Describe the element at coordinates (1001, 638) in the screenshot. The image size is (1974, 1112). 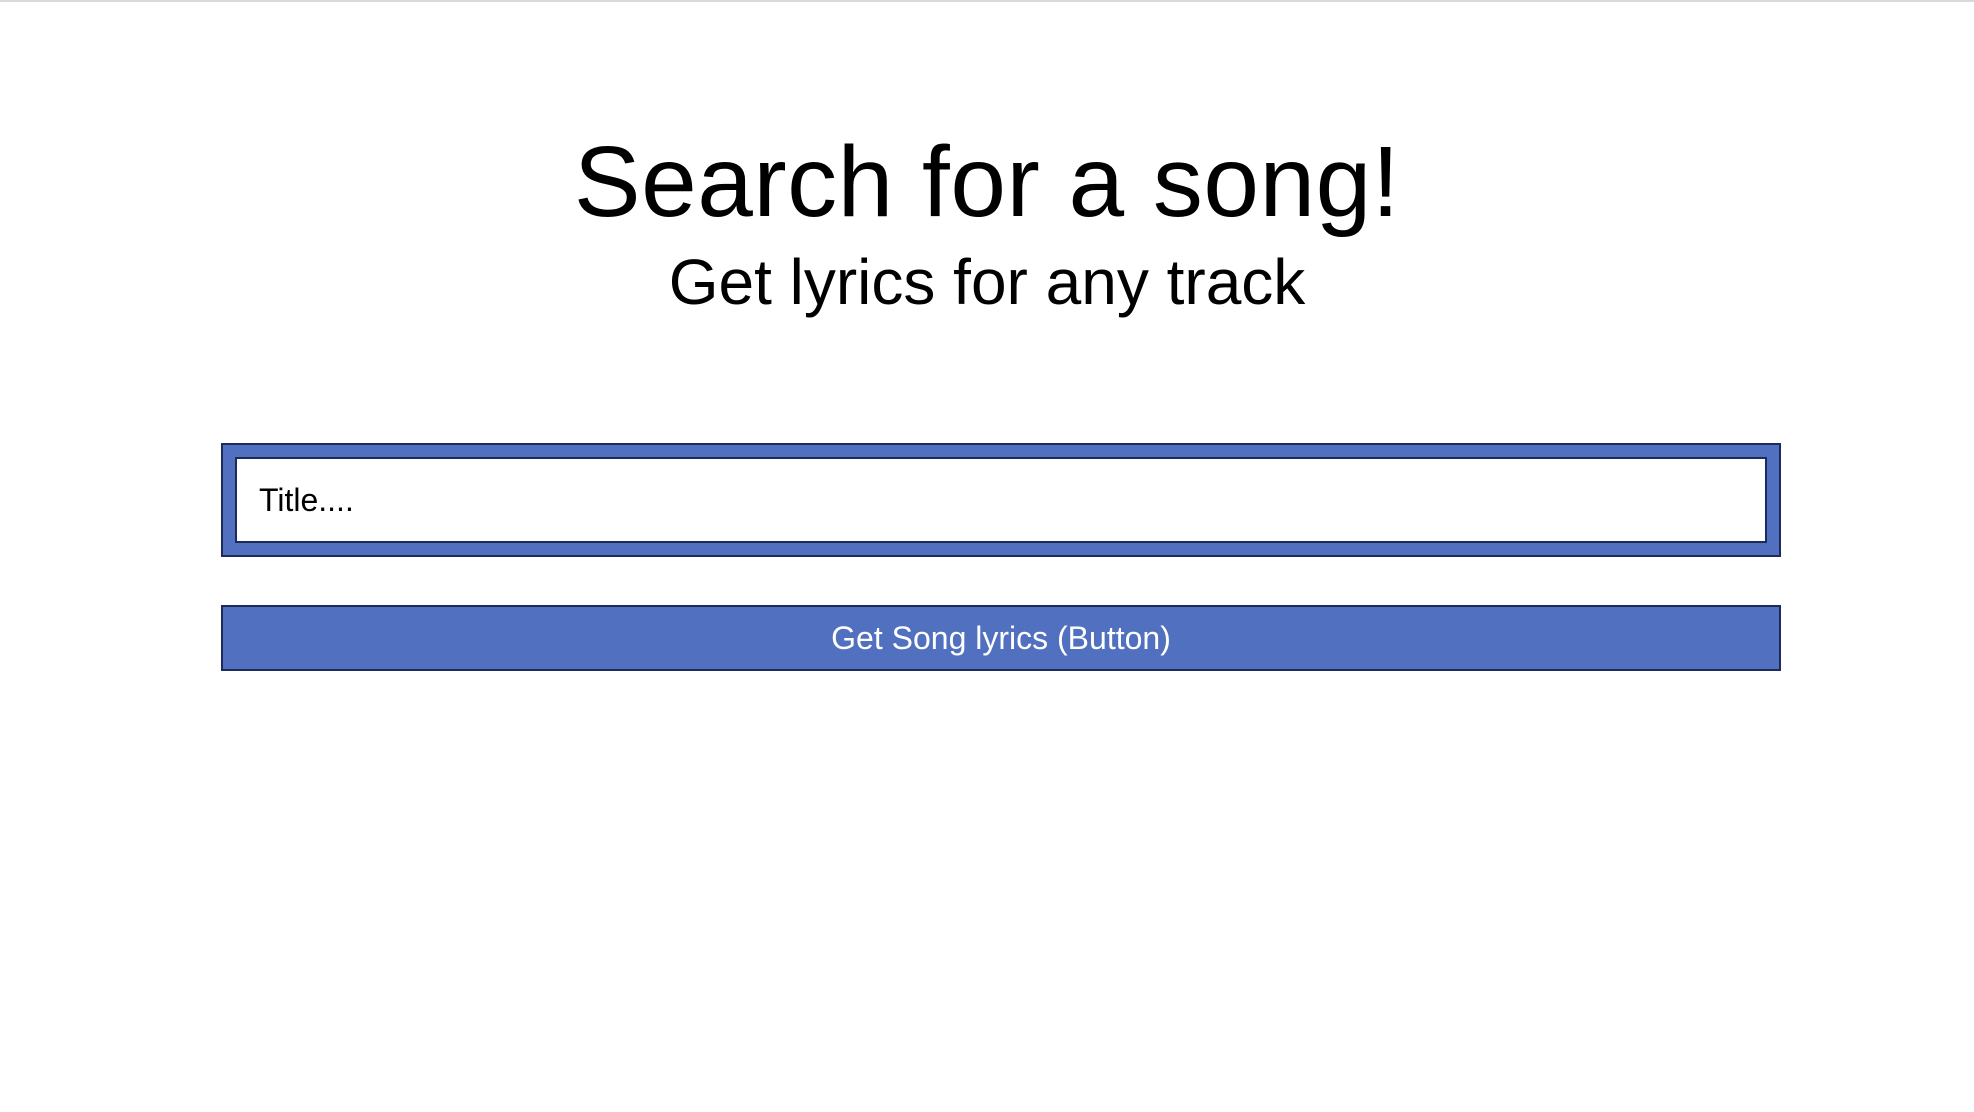
I see `get-song-lyrics-button: Get Song lyrics (Button)` at that location.